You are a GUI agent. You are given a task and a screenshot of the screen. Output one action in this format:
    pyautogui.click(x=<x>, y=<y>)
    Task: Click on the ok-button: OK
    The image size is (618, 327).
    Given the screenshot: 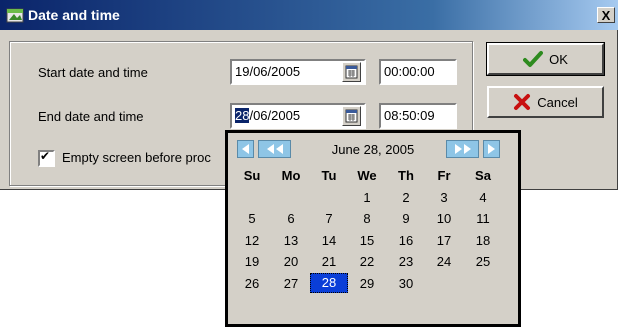 What is the action you would take?
    pyautogui.click(x=545, y=59)
    